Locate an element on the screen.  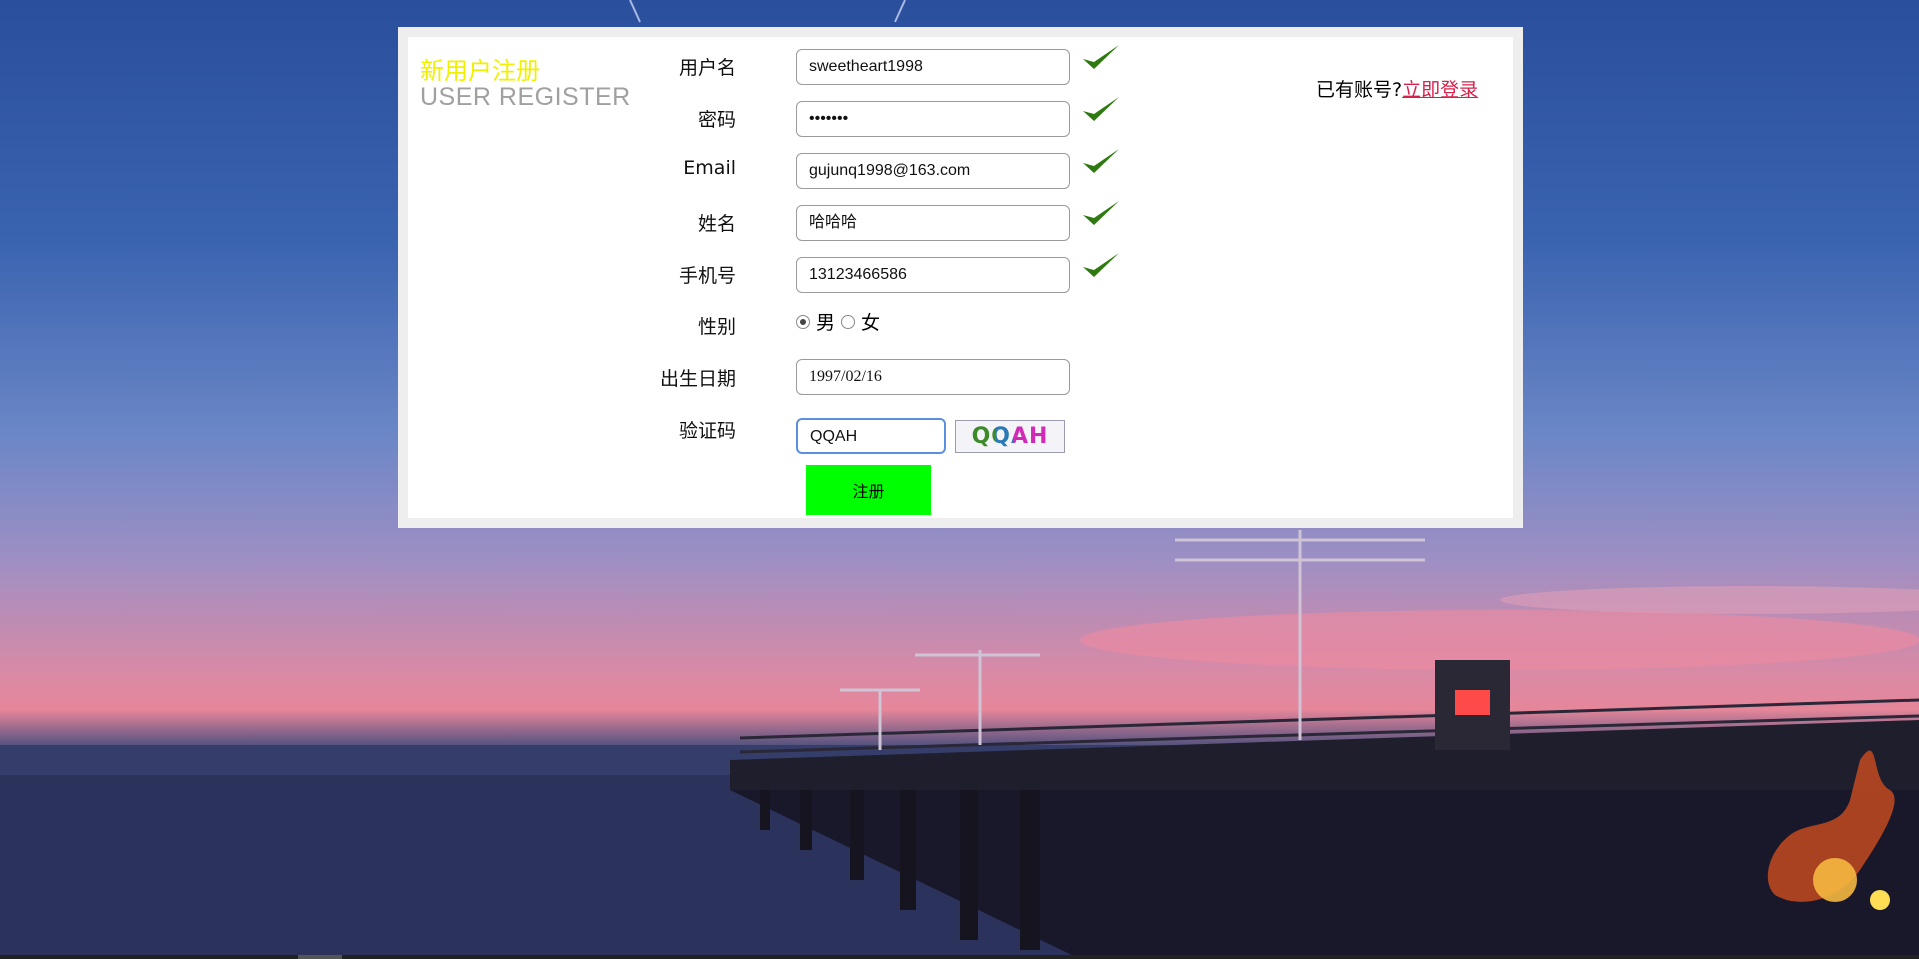
password-input: ••••••• is located at coordinates (933, 119).